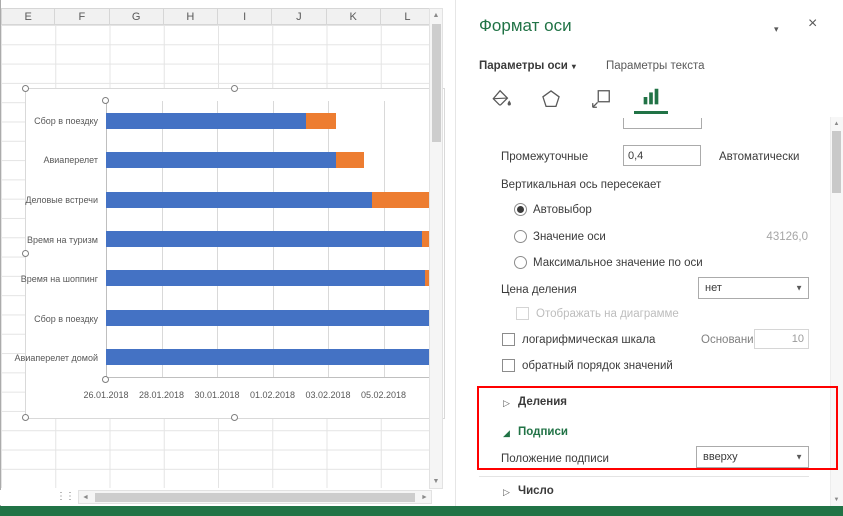  What do you see at coordinates (71, 160) in the screenshot?
I see `category-label: Авиаперелет` at bounding box center [71, 160].